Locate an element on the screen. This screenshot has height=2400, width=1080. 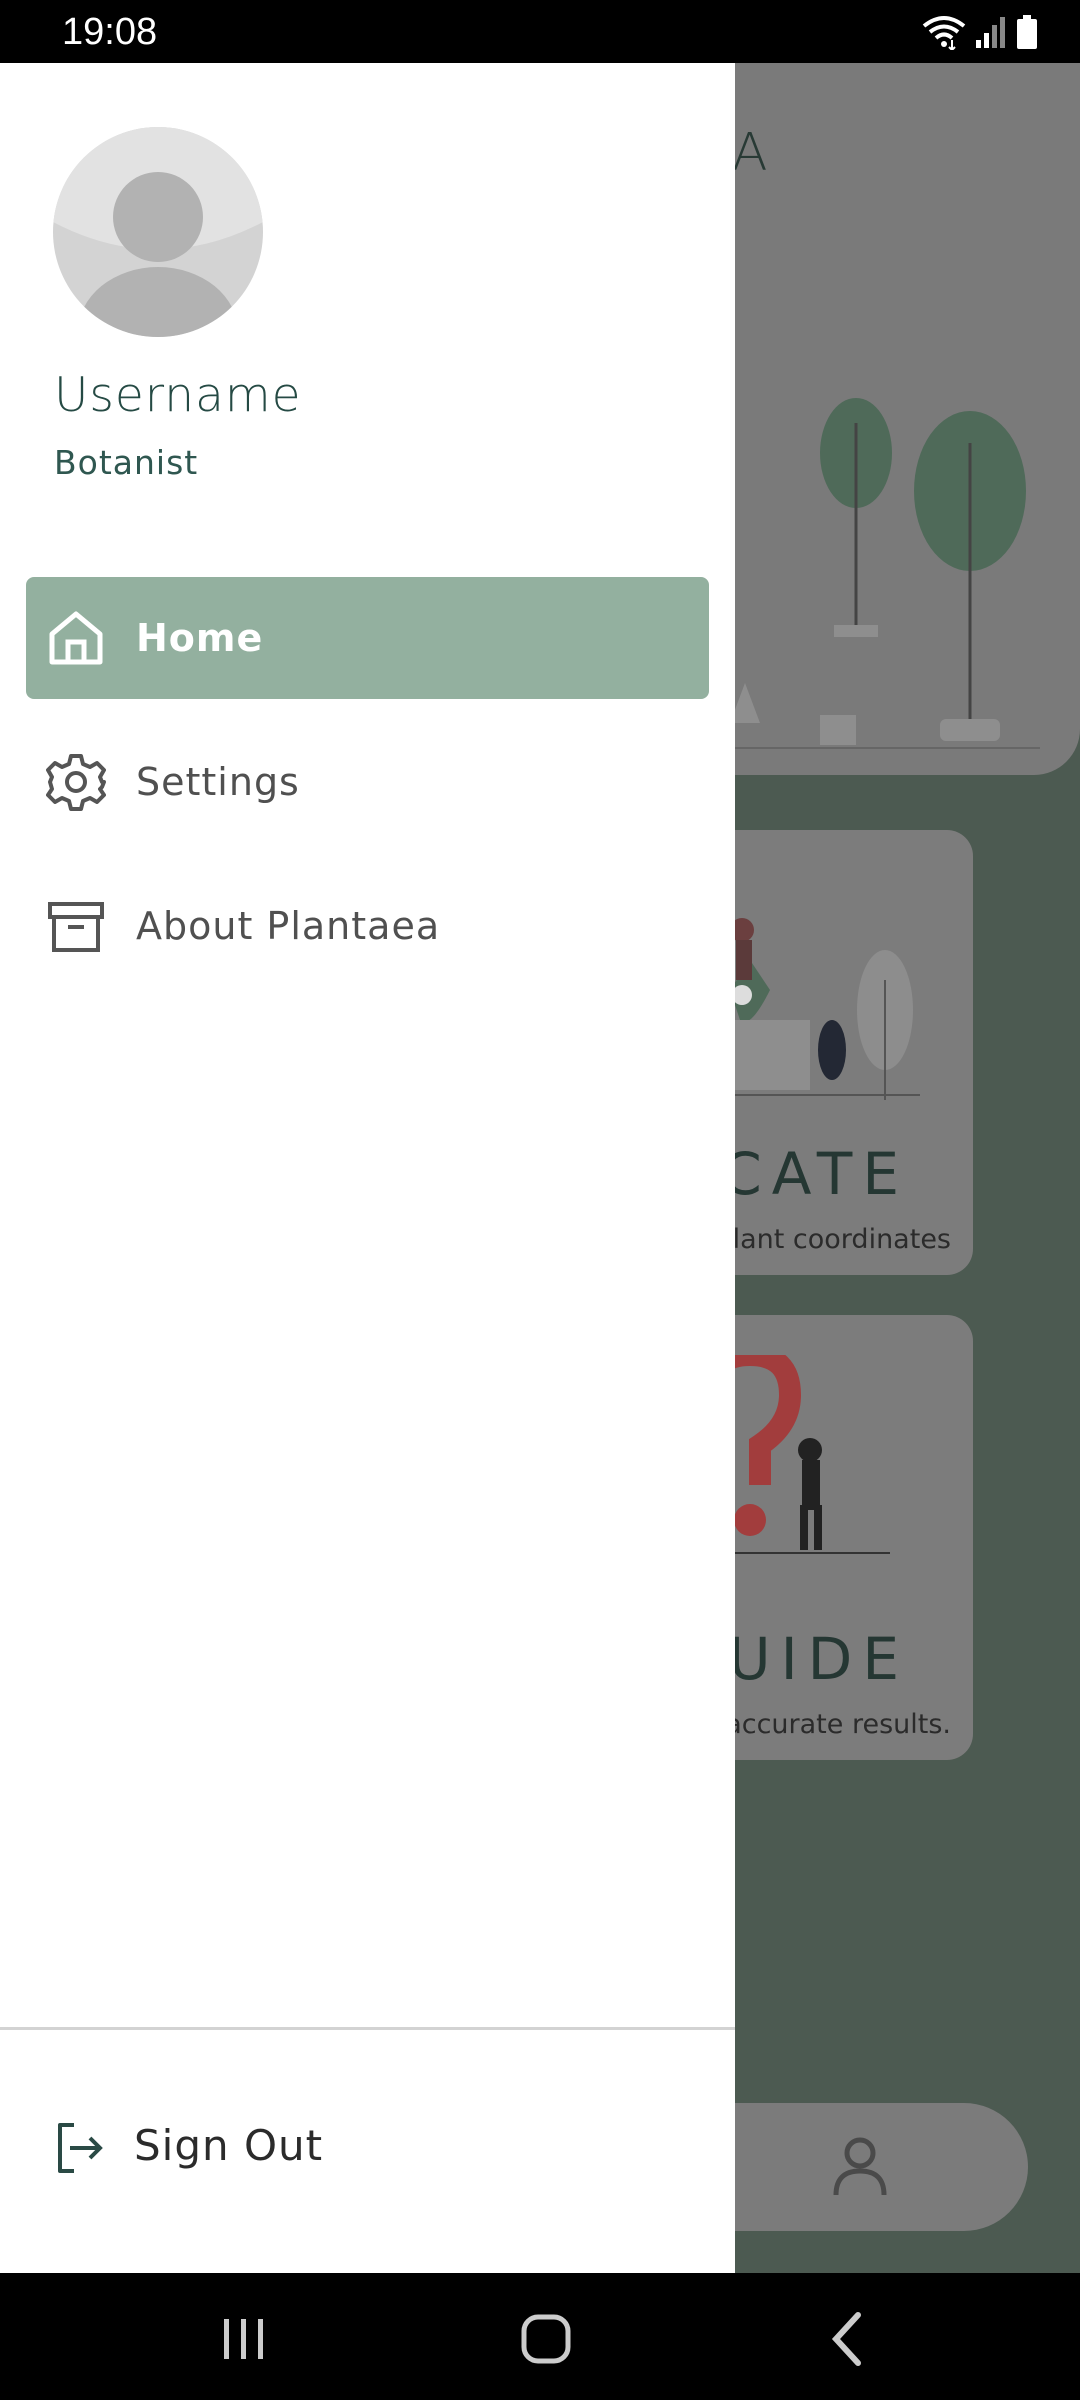
signal-icon is located at coordinates (990, 32).